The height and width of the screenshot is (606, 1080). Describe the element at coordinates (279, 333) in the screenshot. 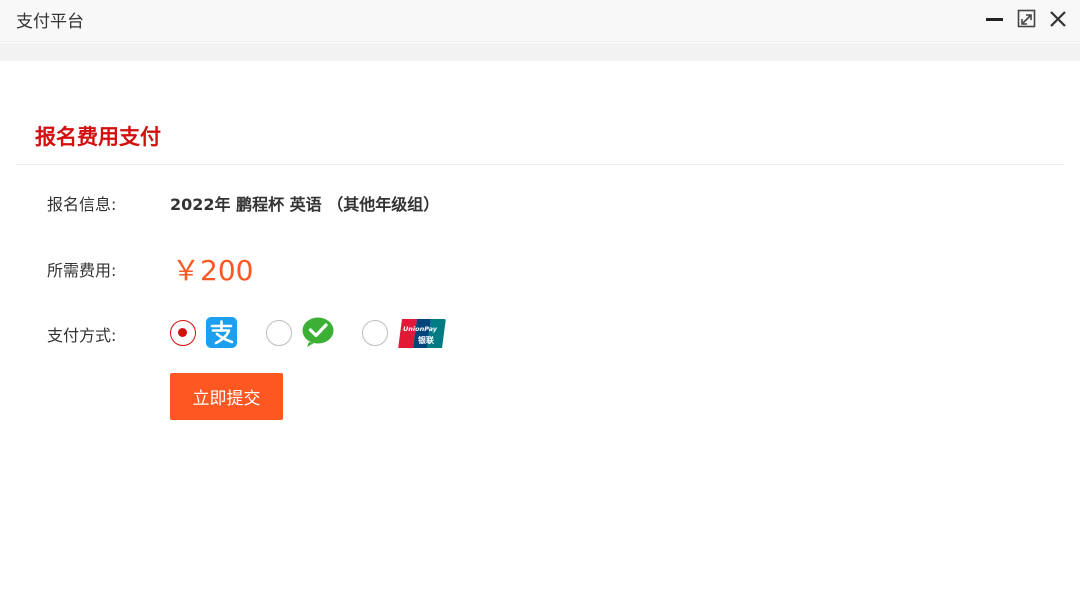

I see `radio-wechat-pay` at that location.